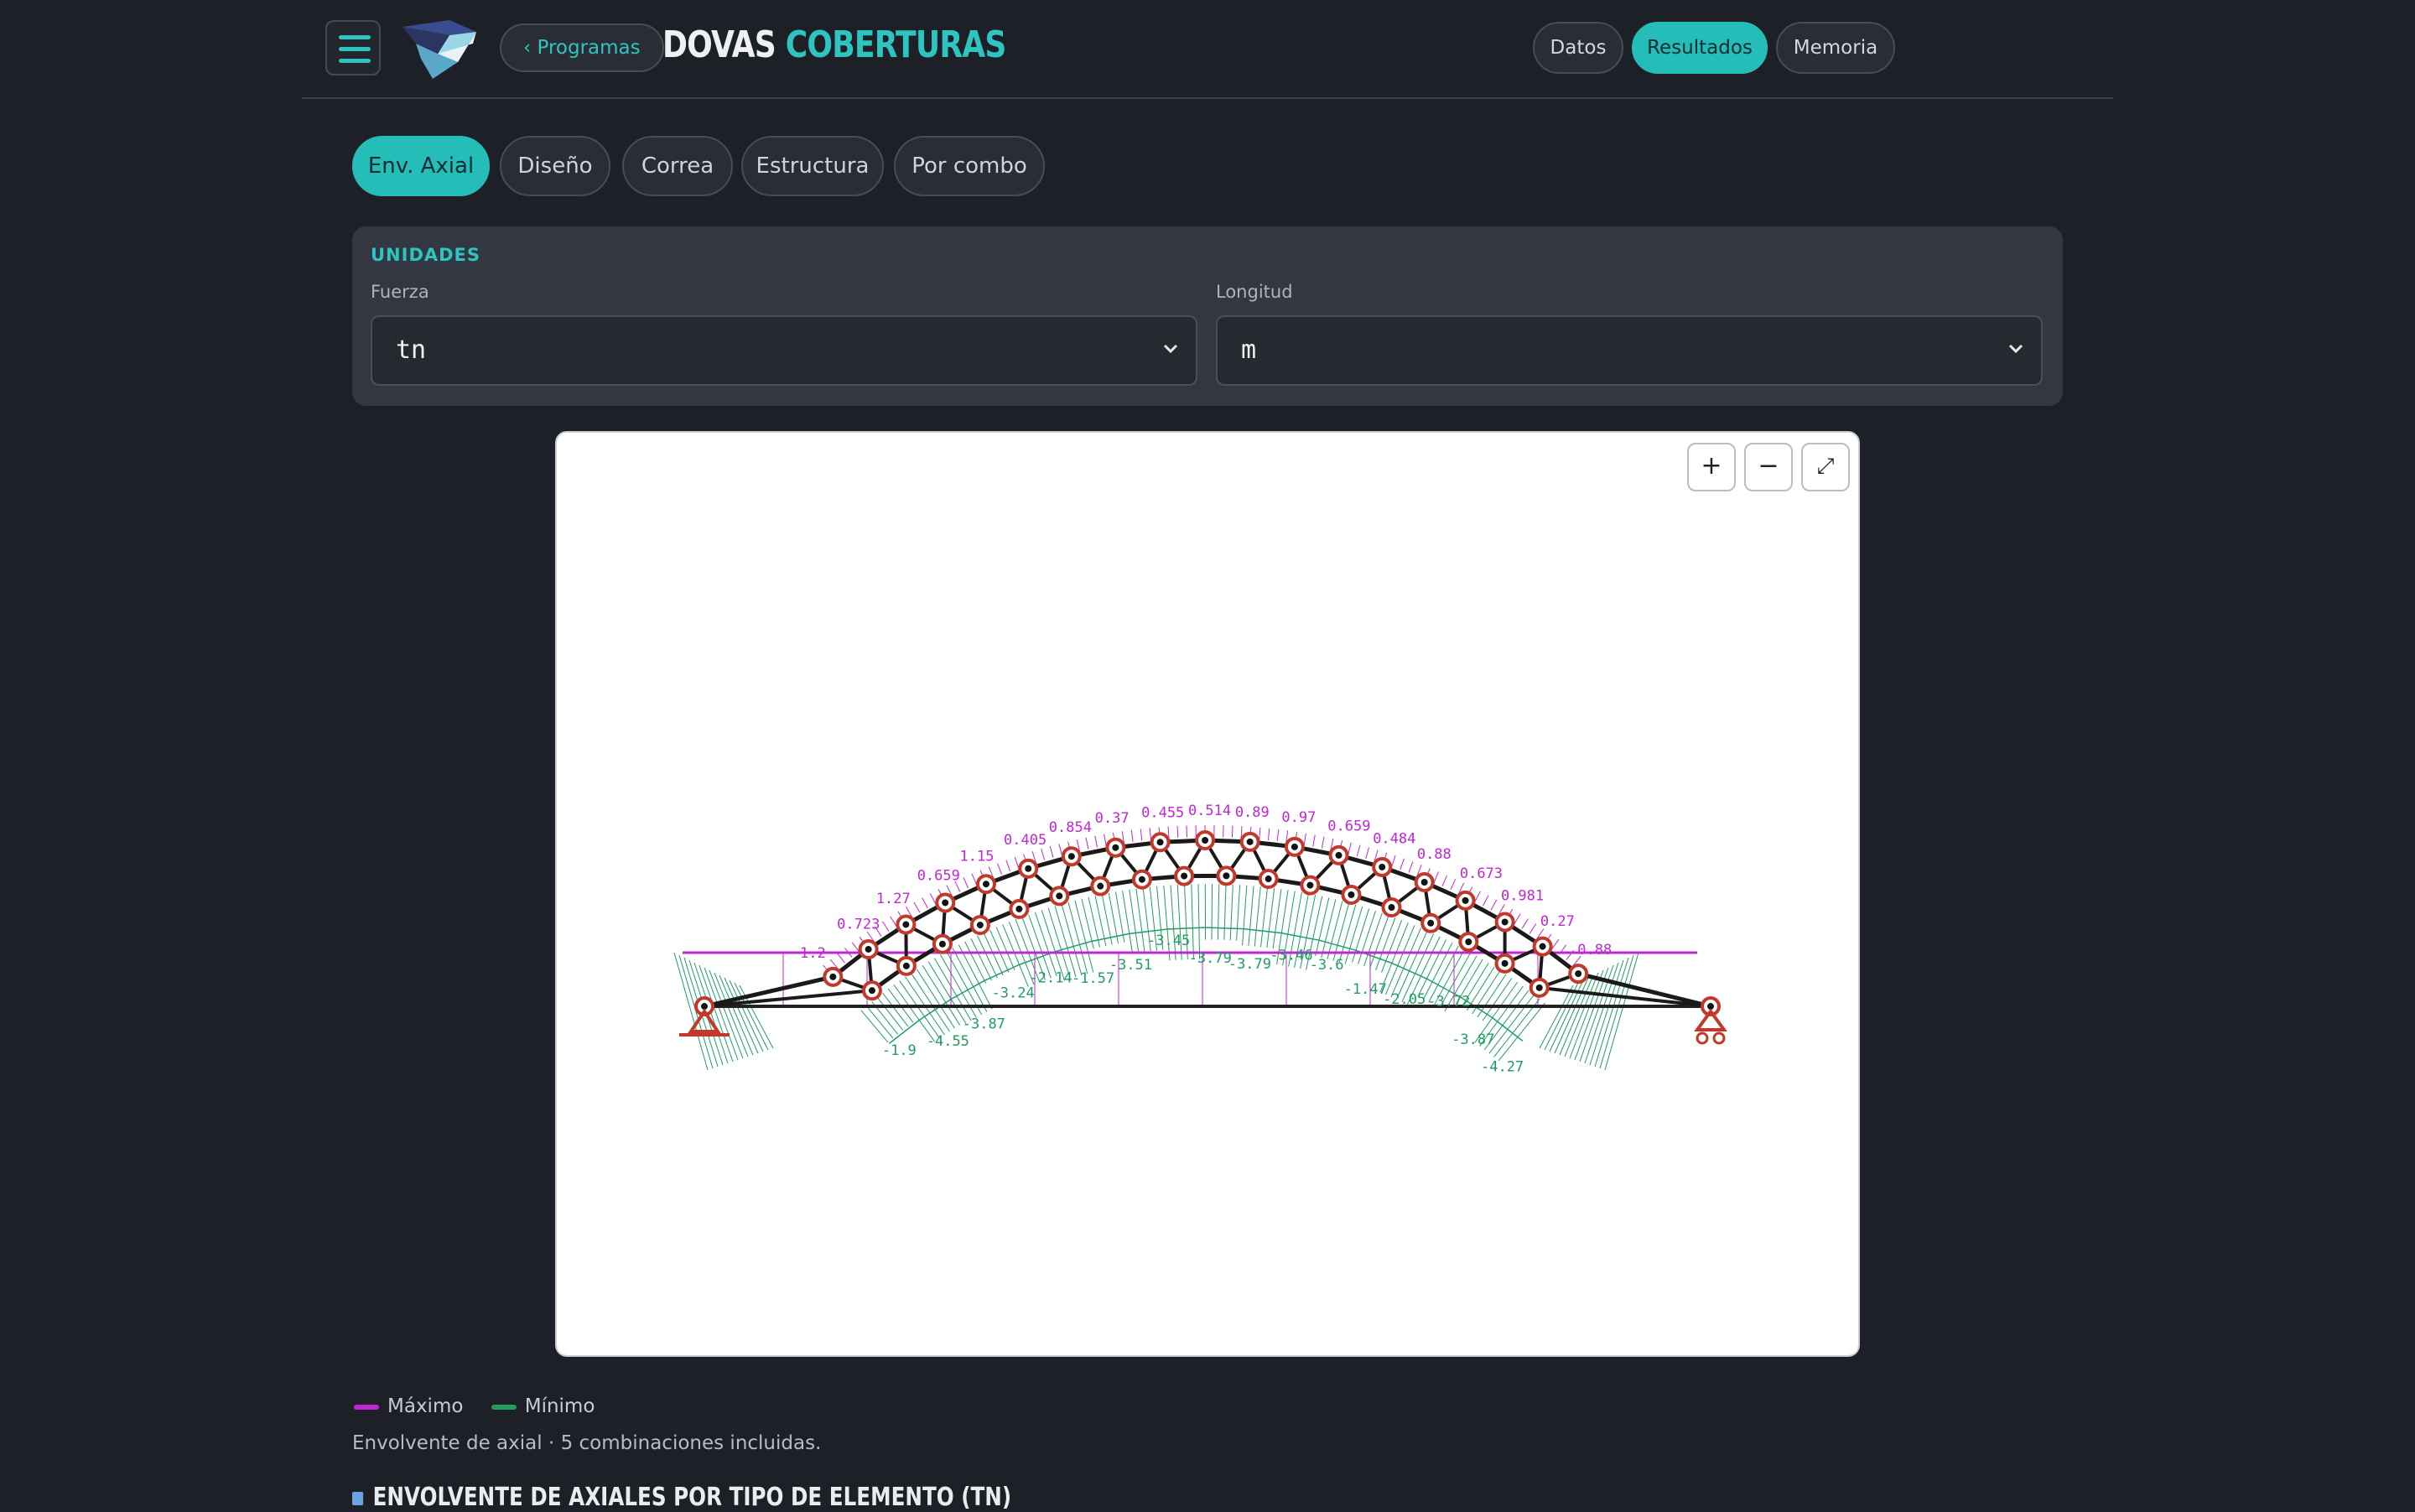 The image size is (2415, 1512). What do you see at coordinates (1348, 826) in the screenshot?
I see `max-axial-label: 0.659` at bounding box center [1348, 826].